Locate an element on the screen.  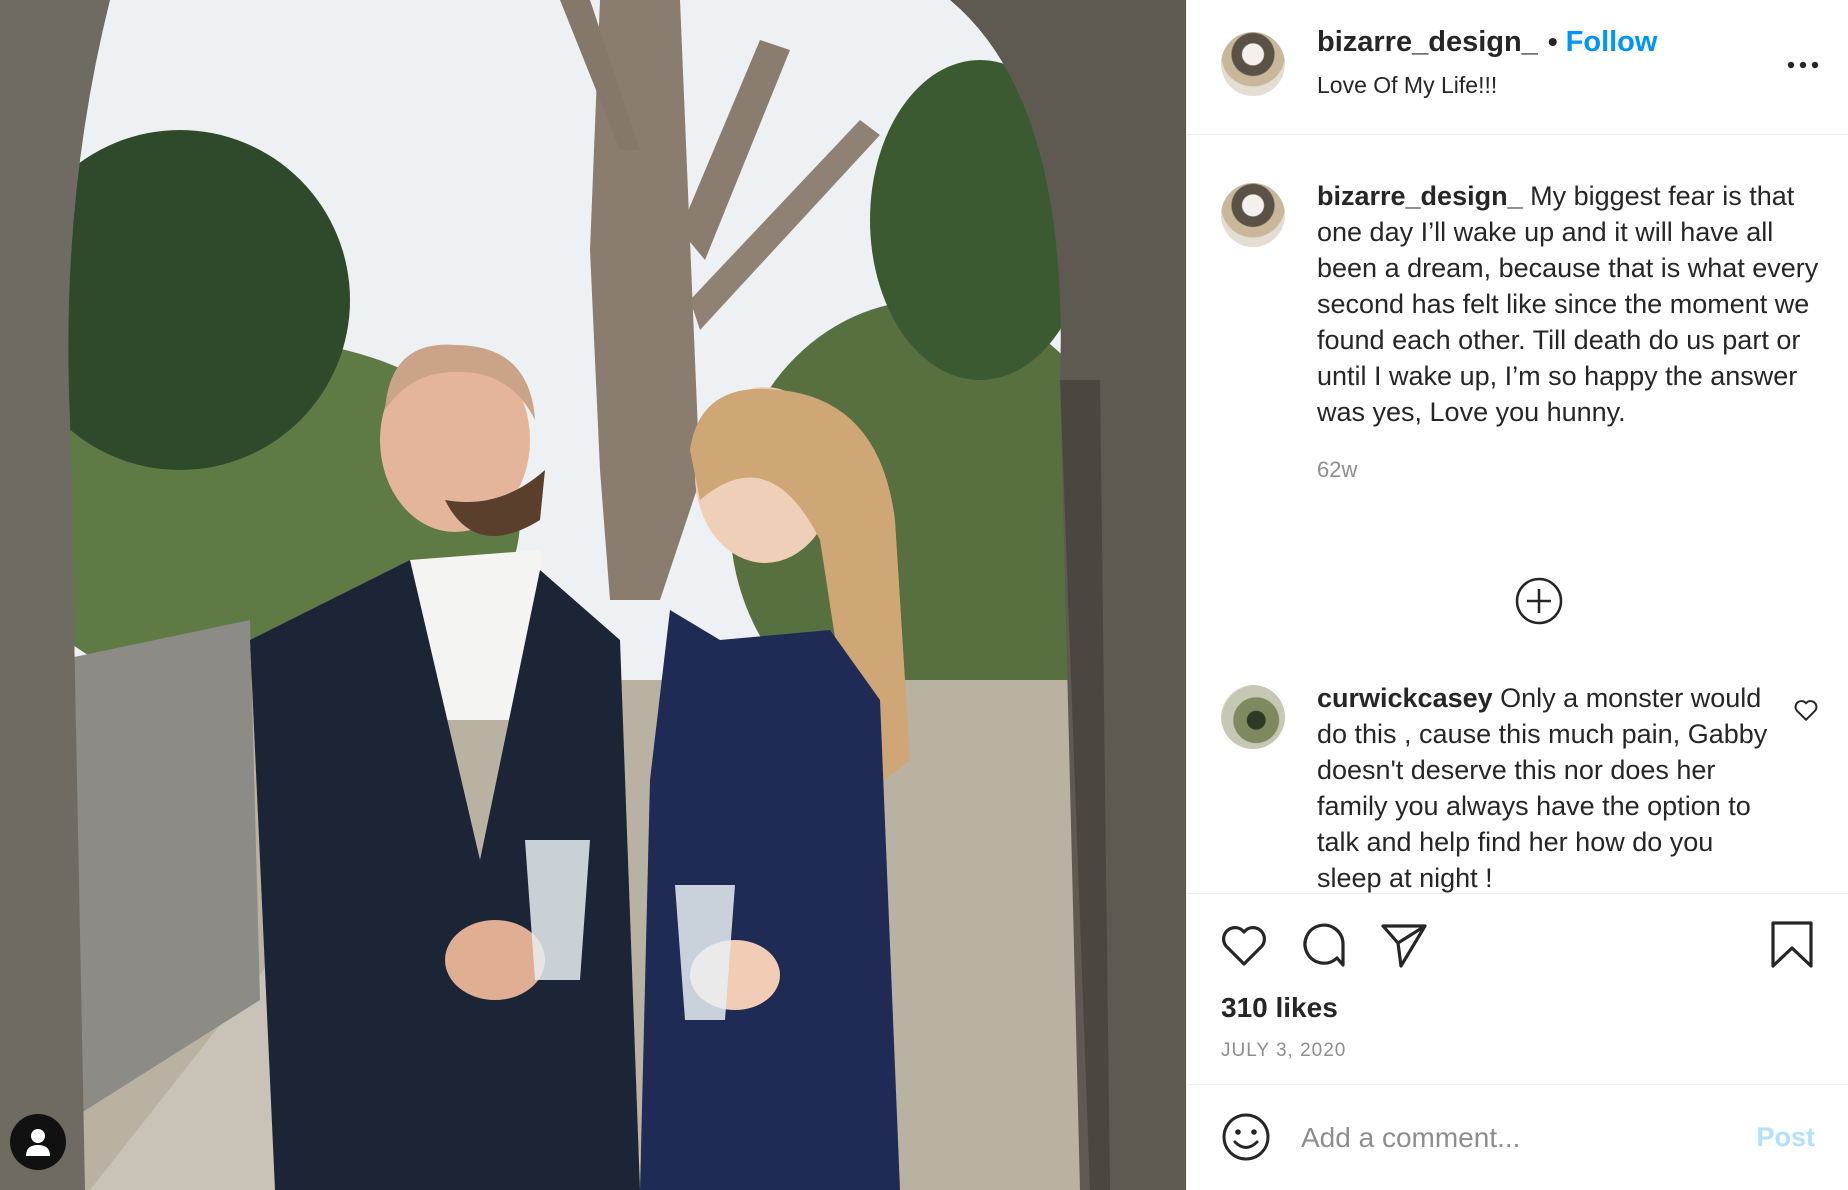
comment-input is located at coordinates (1516, 1138).